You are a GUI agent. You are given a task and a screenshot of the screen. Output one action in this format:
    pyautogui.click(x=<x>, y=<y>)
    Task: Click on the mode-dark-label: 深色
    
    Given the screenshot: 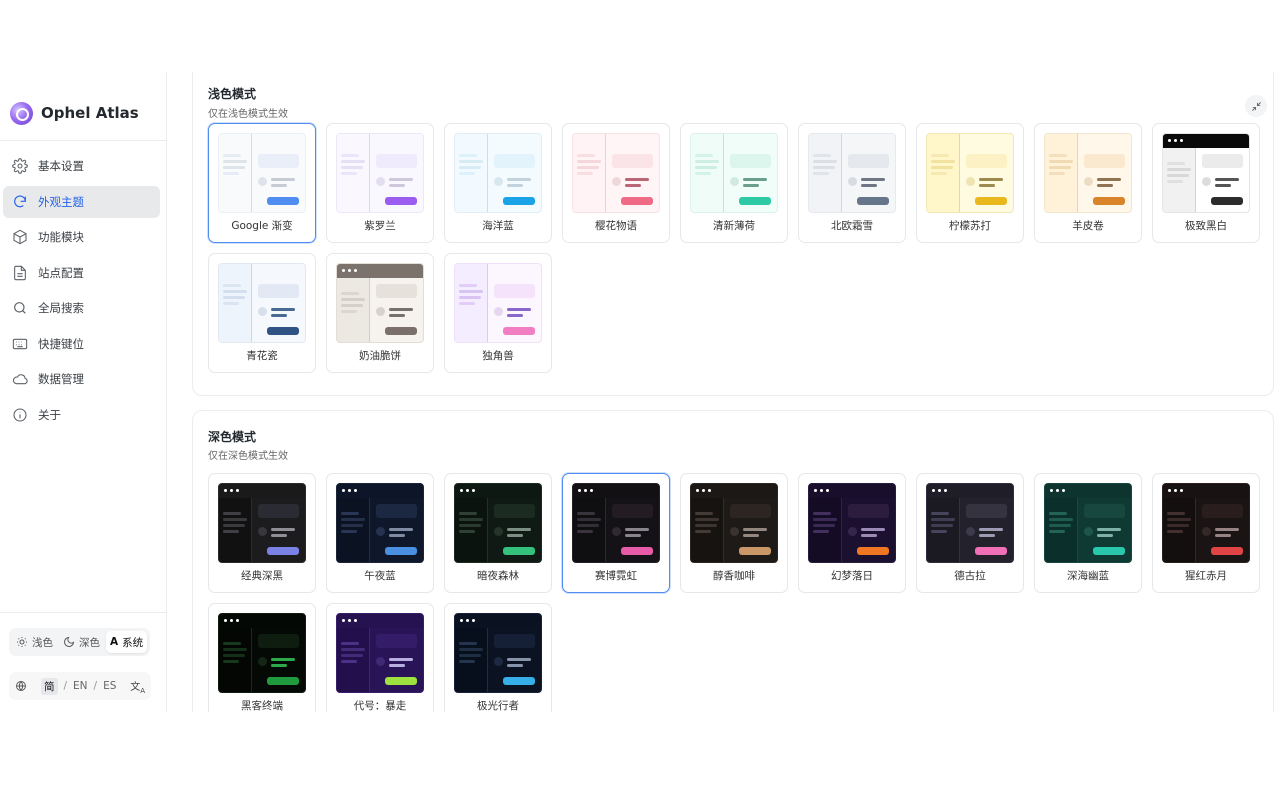 What is the action you would take?
    pyautogui.click(x=89, y=642)
    